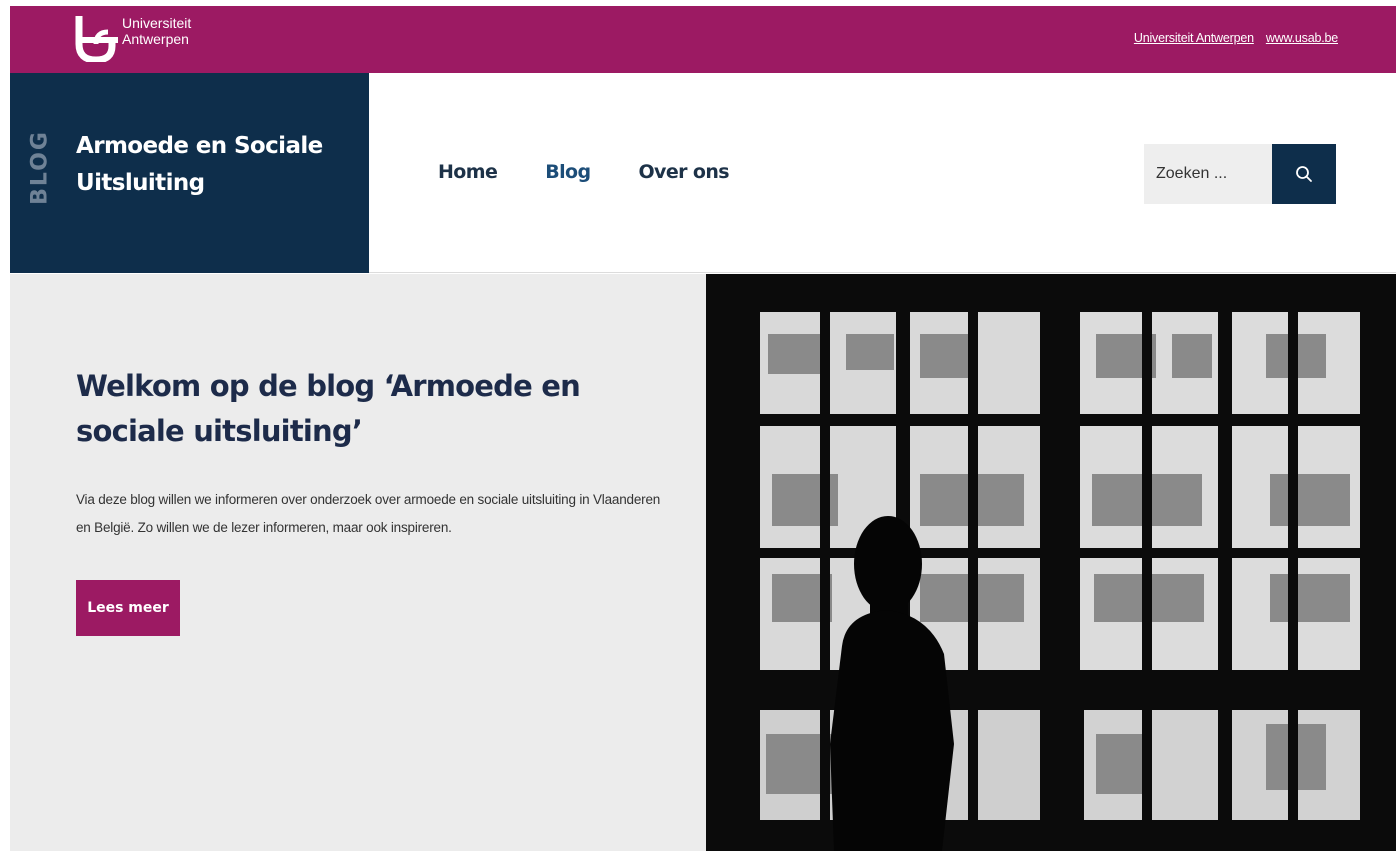  What do you see at coordinates (1302, 38) in the screenshot?
I see `link-usab: www.usab.be` at bounding box center [1302, 38].